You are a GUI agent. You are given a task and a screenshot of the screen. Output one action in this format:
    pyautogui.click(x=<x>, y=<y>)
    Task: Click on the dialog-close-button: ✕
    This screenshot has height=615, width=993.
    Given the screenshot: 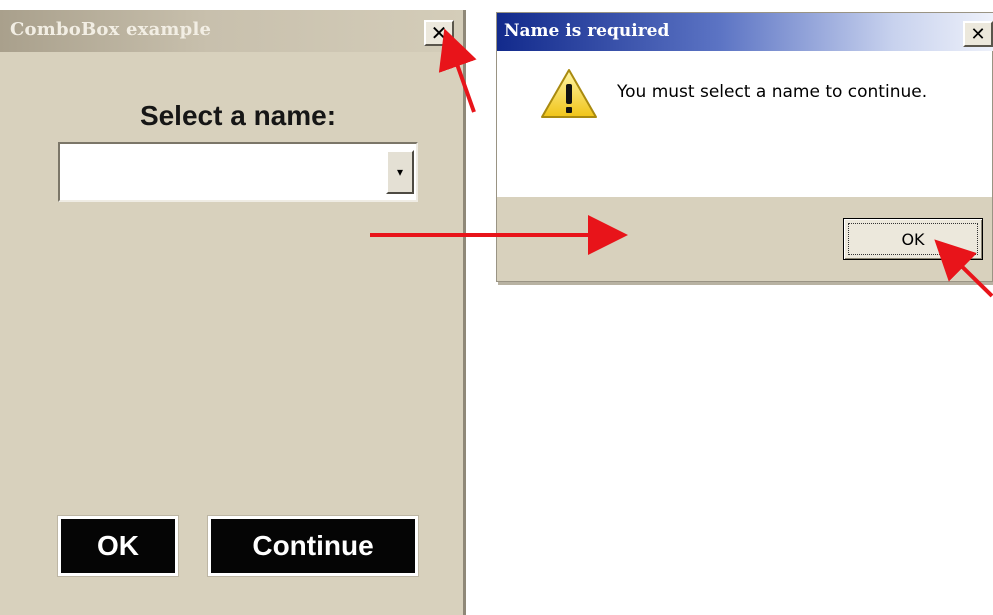 What is the action you would take?
    pyautogui.click(x=978, y=34)
    